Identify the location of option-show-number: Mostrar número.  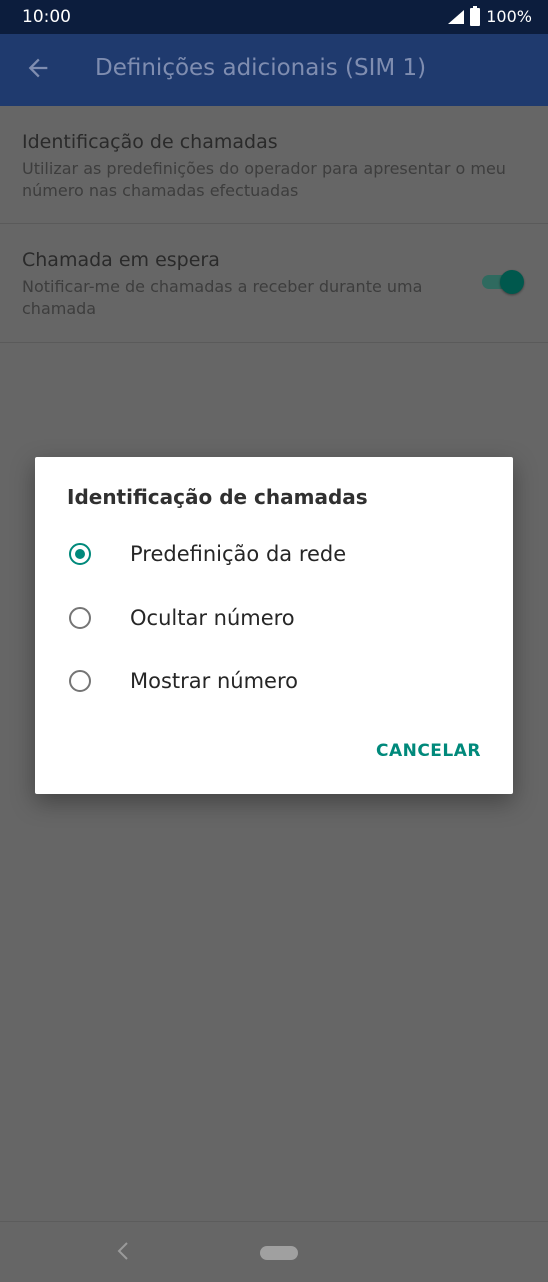
(274, 684).